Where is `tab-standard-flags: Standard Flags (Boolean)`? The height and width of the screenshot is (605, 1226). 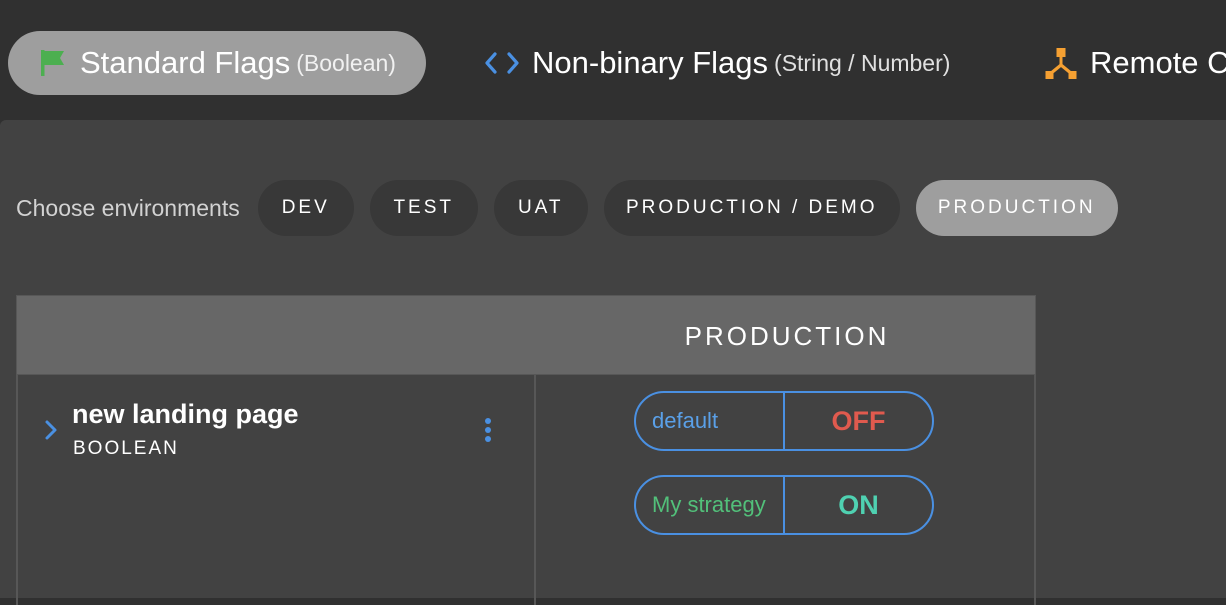 tab-standard-flags: Standard Flags (Boolean) is located at coordinates (217, 63).